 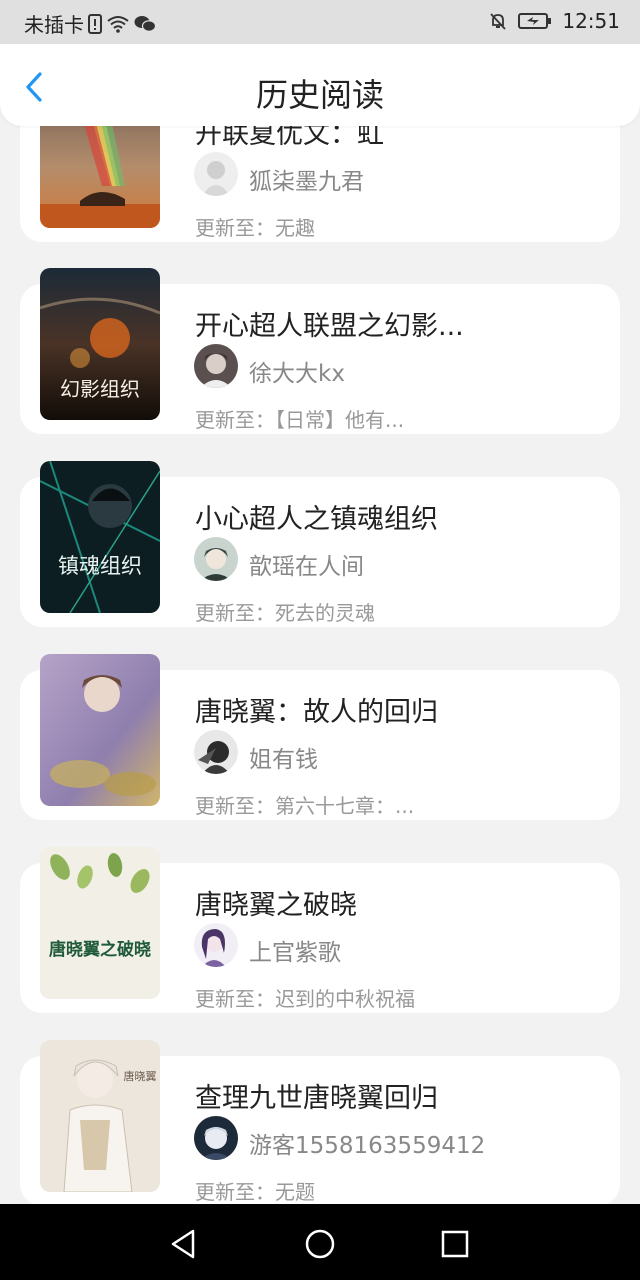 What do you see at coordinates (345, 999) in the screenshot?
I see `update-chapter: 迟到的中秋祝福` at bounding box center [345, 999].